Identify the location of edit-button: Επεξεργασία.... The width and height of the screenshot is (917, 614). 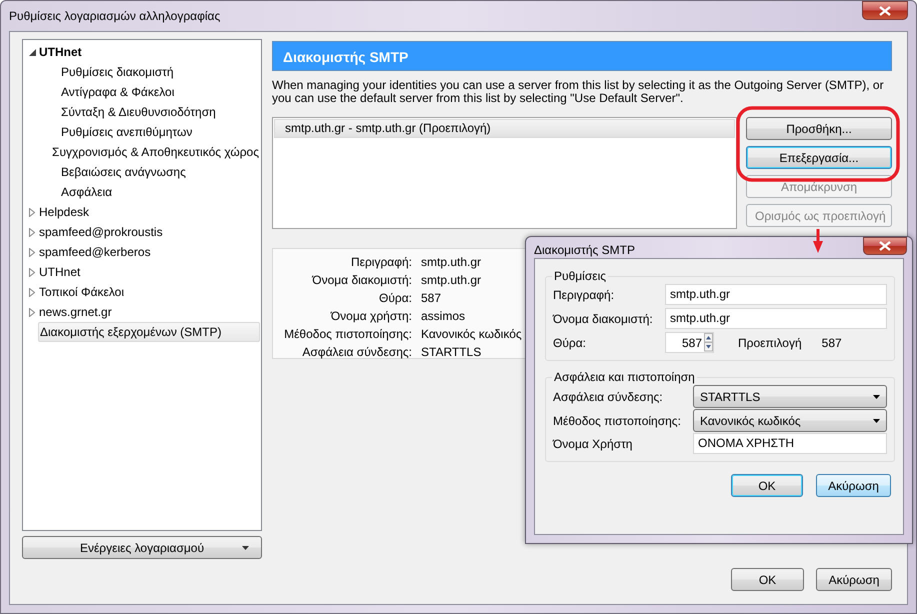
(819, 157).